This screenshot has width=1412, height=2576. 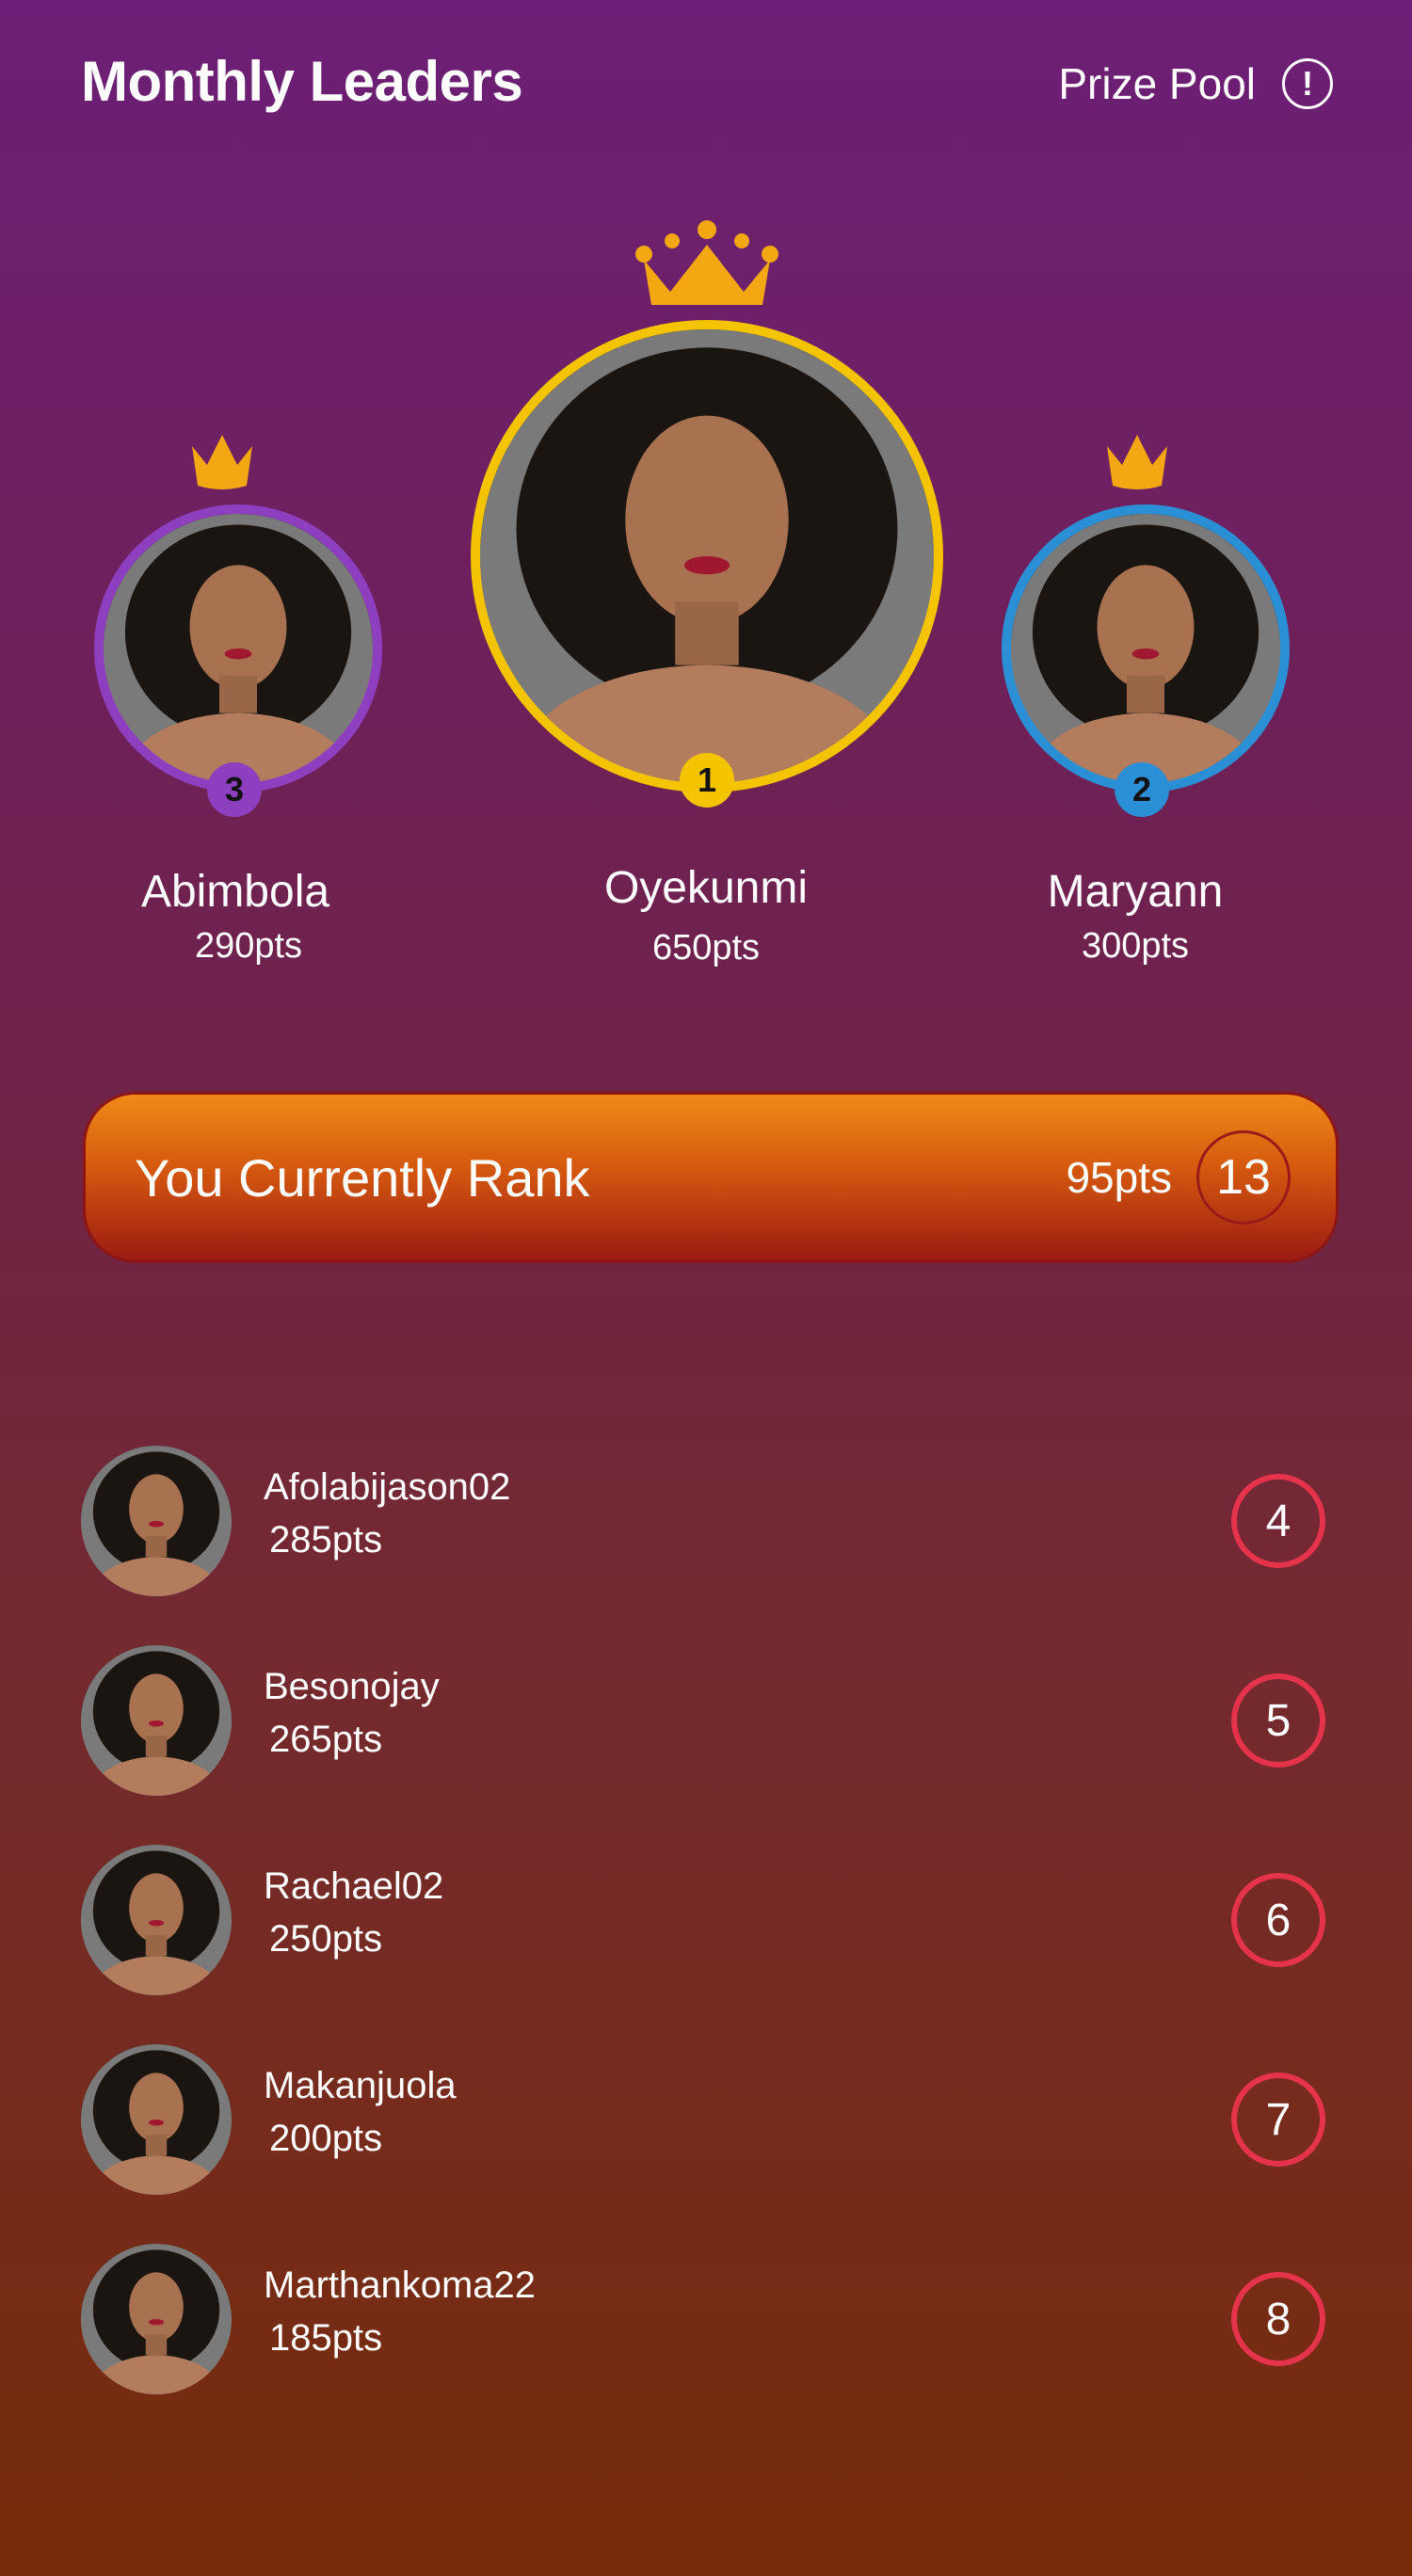 I want to click on current-rank-points: 95pts, so click(x=1119, y=1177).